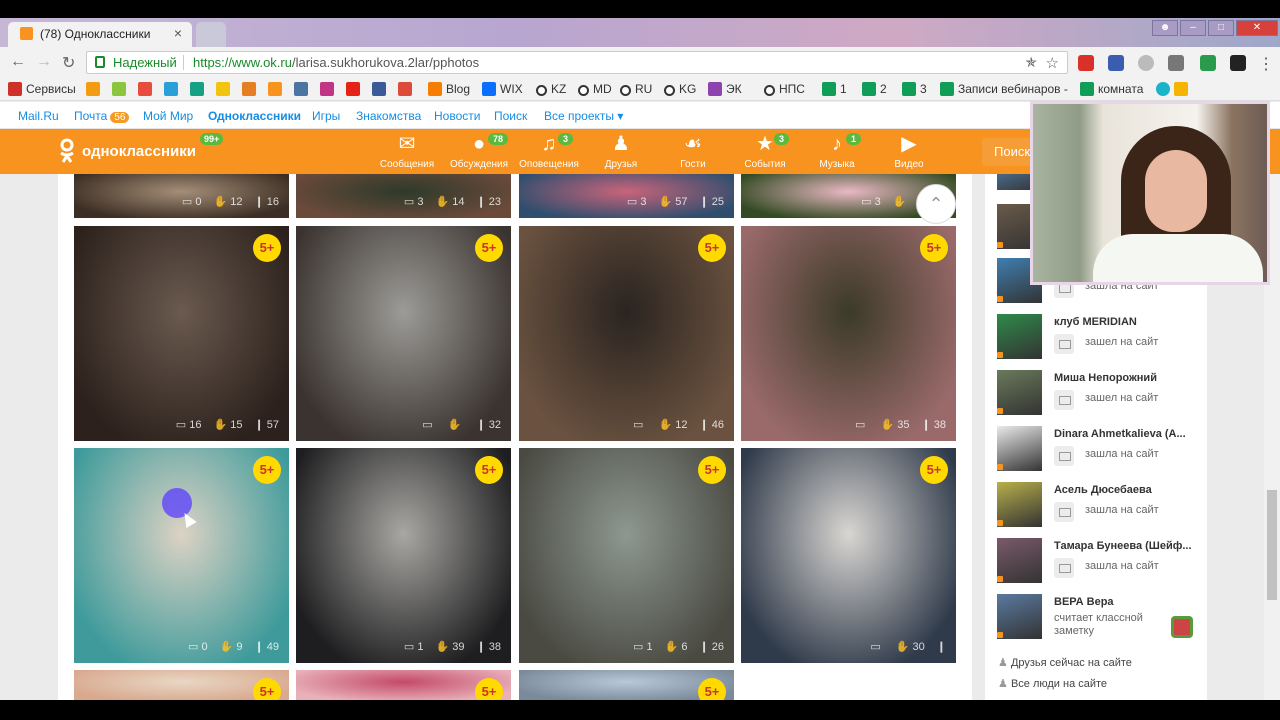  I want to click on page-scrollbar-thumb, so click(1272, 545).